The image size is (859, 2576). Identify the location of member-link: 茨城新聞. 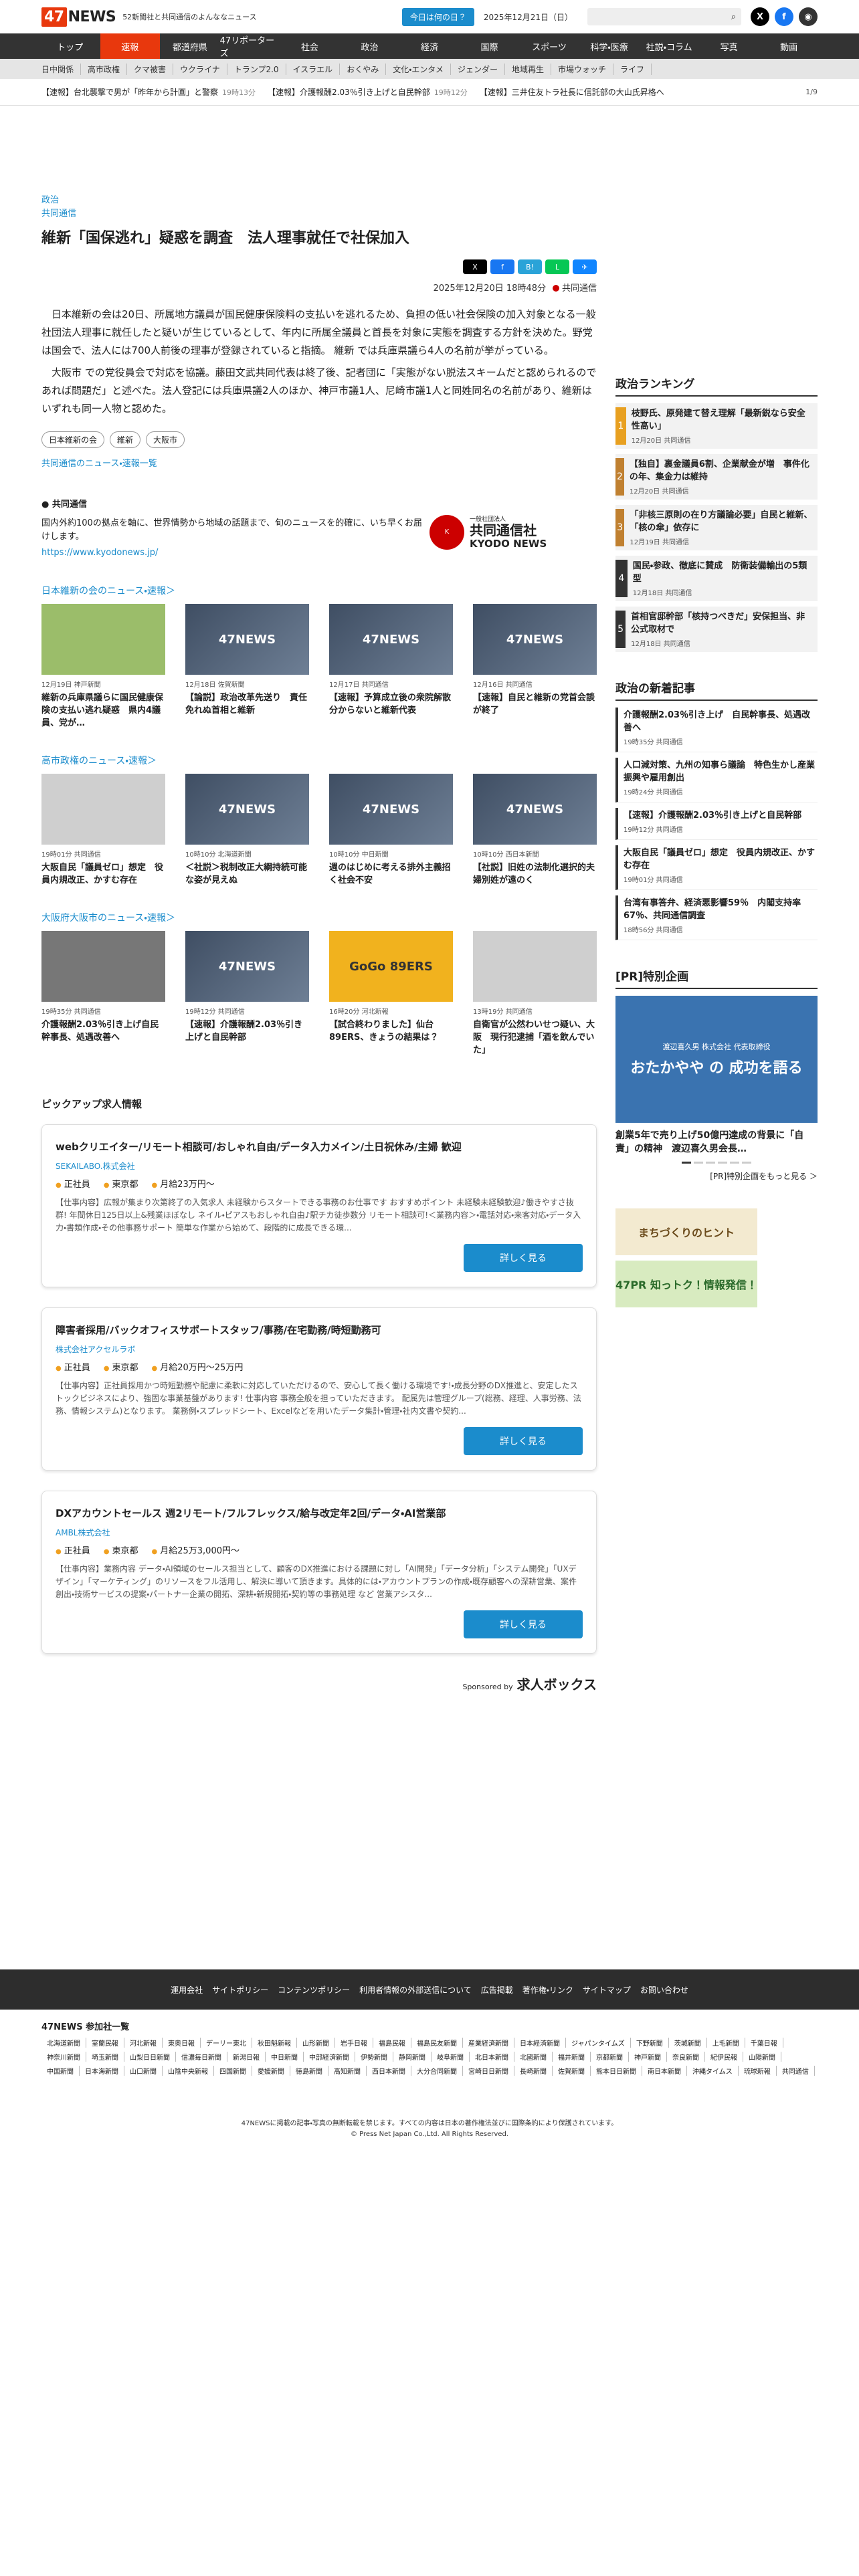
(688, 2043).